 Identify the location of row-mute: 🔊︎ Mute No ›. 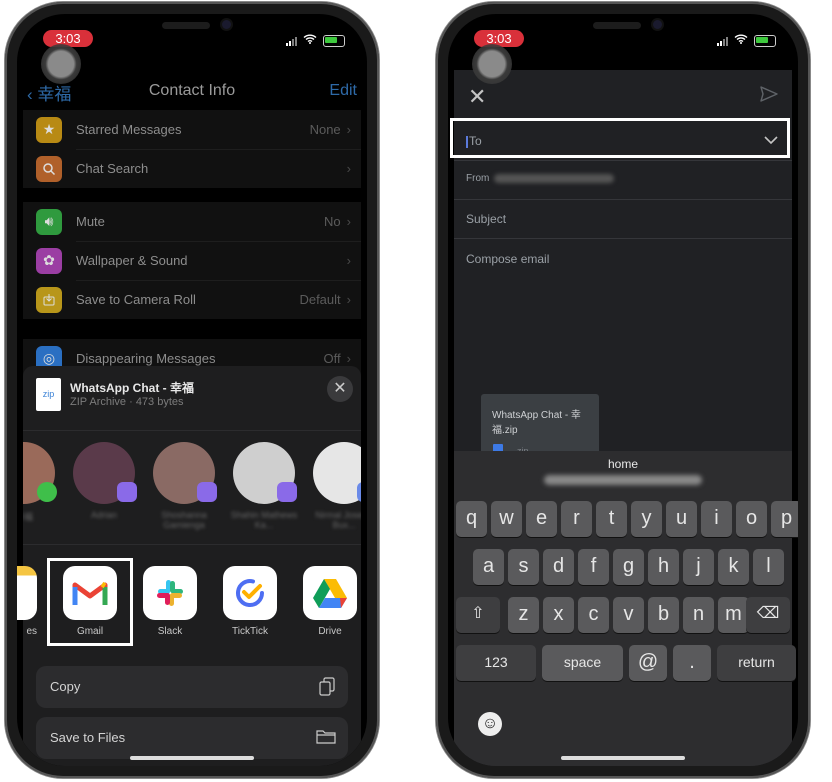
(192, 221).